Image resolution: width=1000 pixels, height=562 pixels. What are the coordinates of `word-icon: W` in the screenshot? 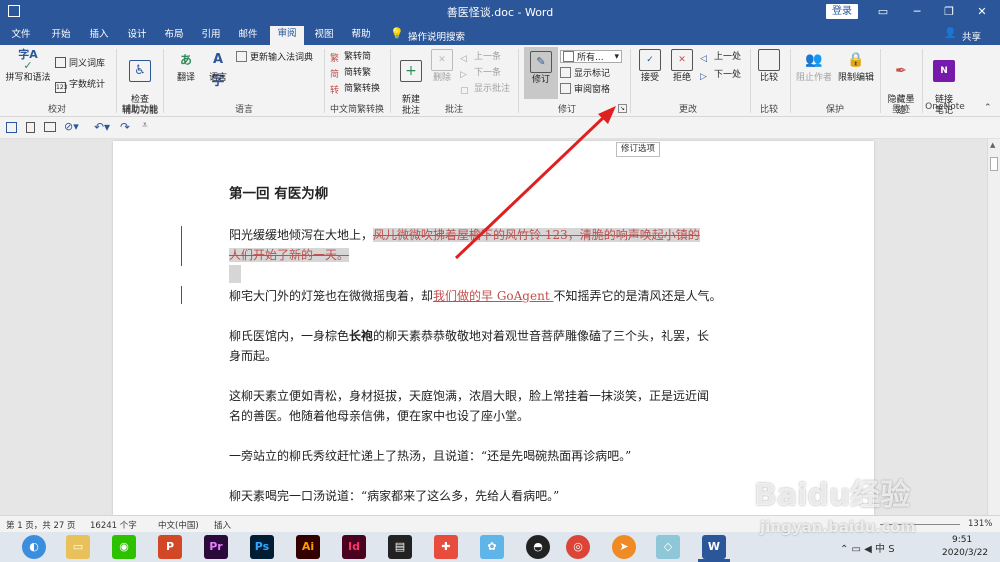 It's located at (714, 547).